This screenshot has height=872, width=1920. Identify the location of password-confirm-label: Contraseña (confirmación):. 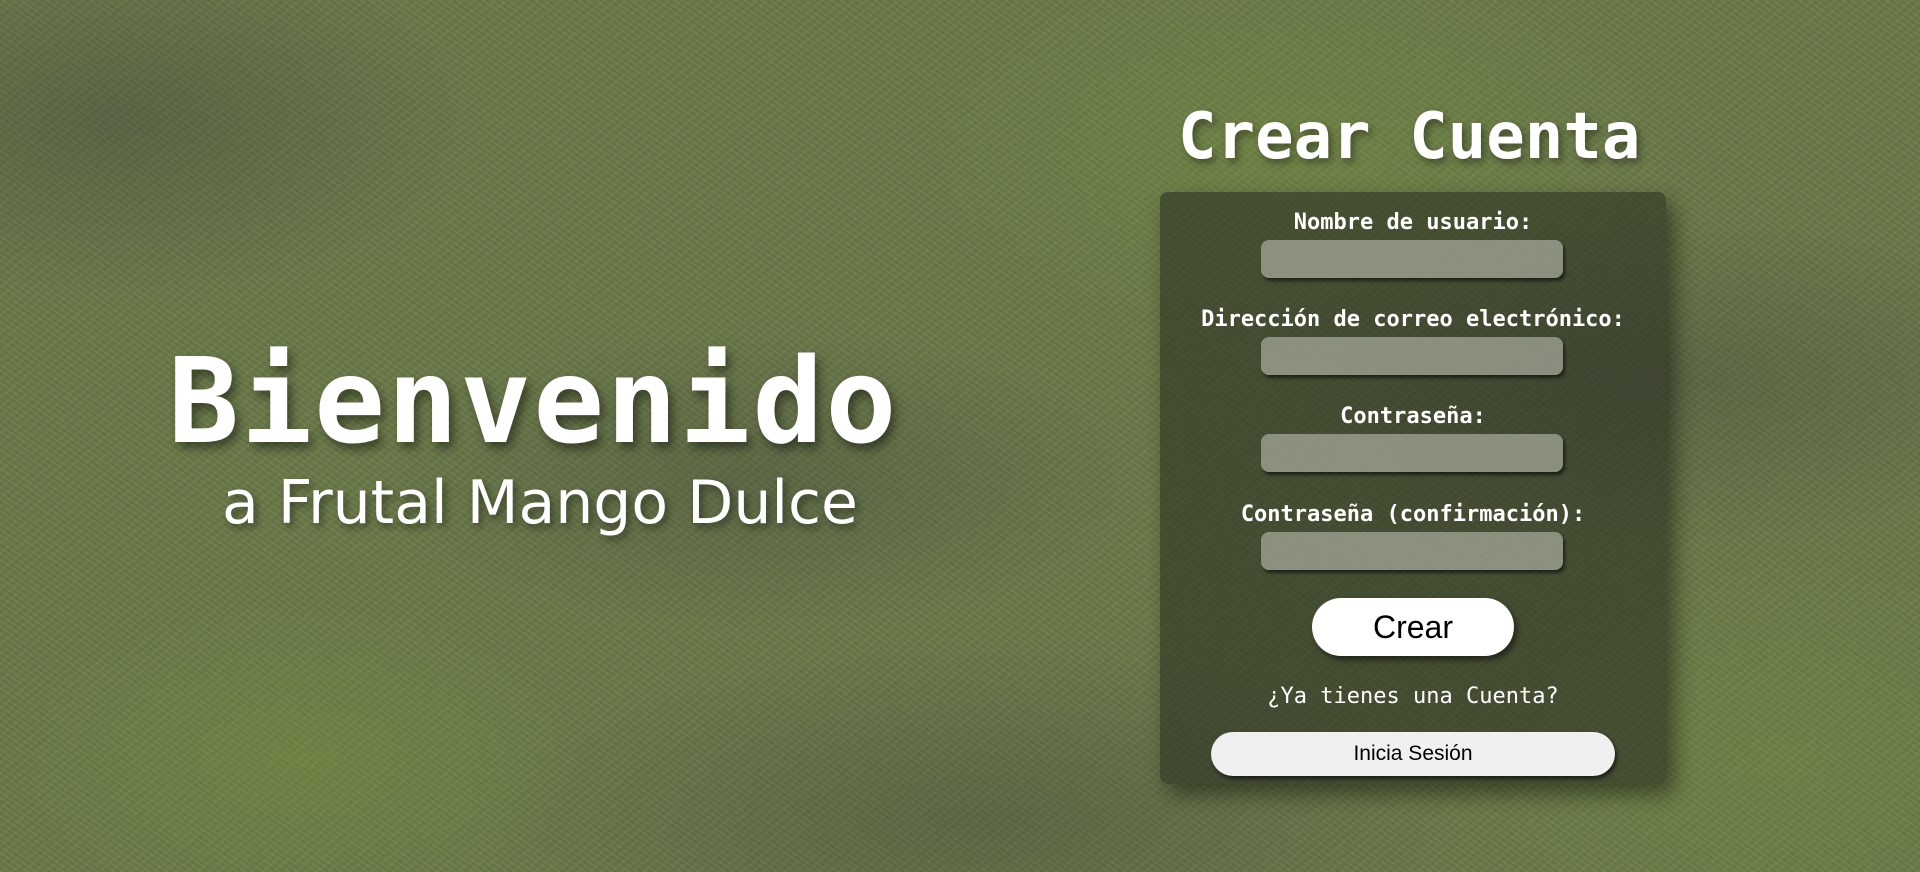
(1413, 514).